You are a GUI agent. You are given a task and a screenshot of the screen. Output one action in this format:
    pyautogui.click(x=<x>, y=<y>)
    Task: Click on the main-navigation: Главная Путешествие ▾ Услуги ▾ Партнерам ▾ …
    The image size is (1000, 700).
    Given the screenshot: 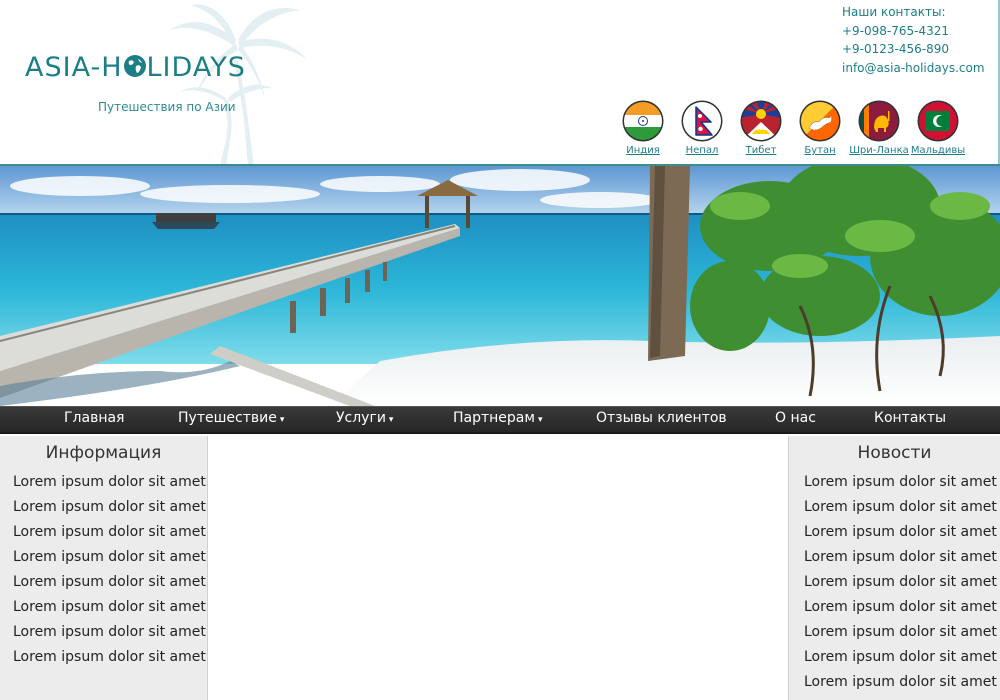 What is the action you would take?
    pyautogui.click(x=500, y=420)
    